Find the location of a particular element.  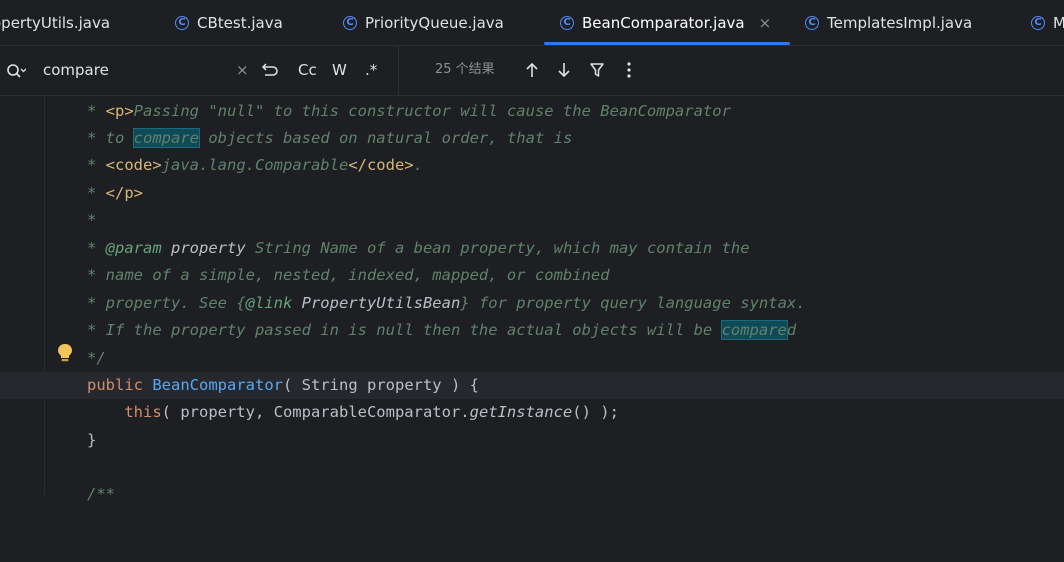

static-call: getInstance is located at coordinates (521, 412).